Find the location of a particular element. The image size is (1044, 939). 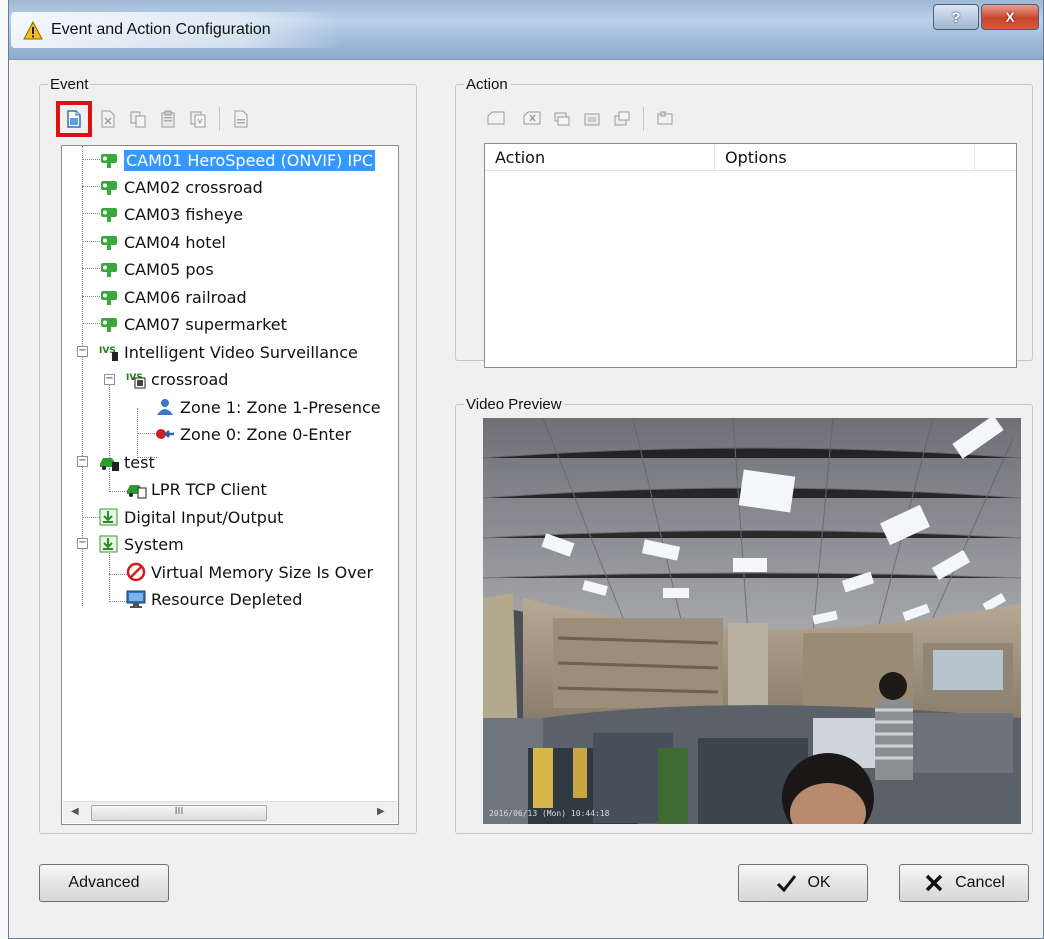

action-group-legend: Action is located at coordinates (487, 84).